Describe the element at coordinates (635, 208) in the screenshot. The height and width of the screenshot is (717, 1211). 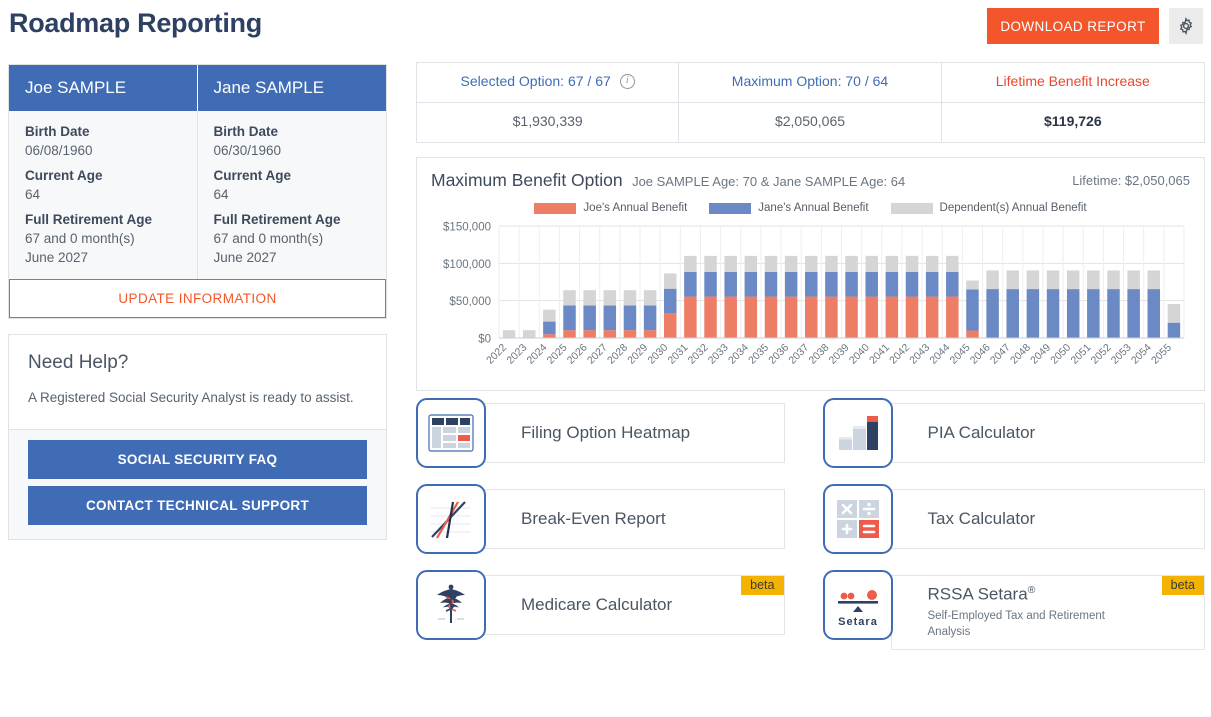
I see `legend-label: Joe's Annual Benefit` at that location.